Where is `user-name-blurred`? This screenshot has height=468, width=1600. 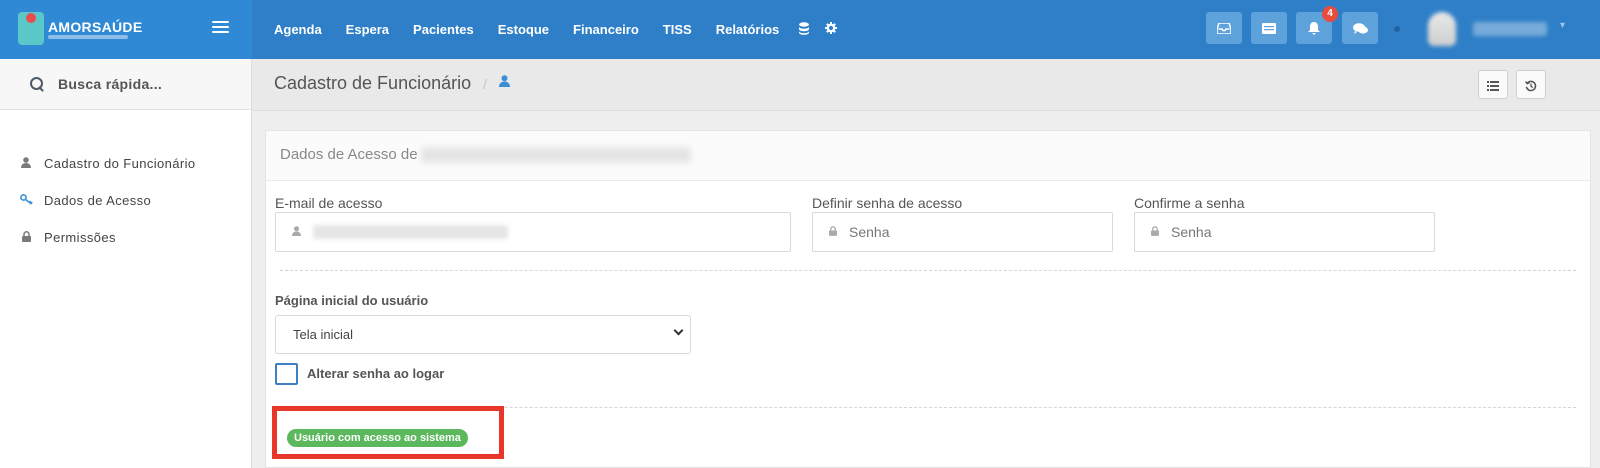
user-name-blurred is located at coordinates (1510, 29).